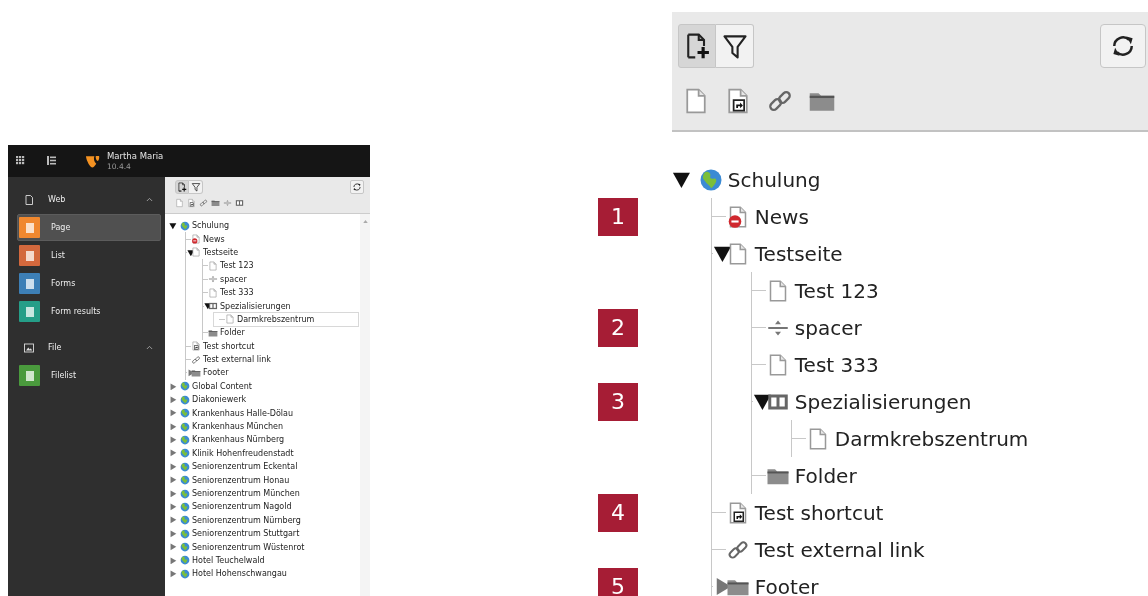  Describe the element at coordinates (264, 480) in the screenshot. I see `tree-item: Seniorenzentrum Honau` at that location.